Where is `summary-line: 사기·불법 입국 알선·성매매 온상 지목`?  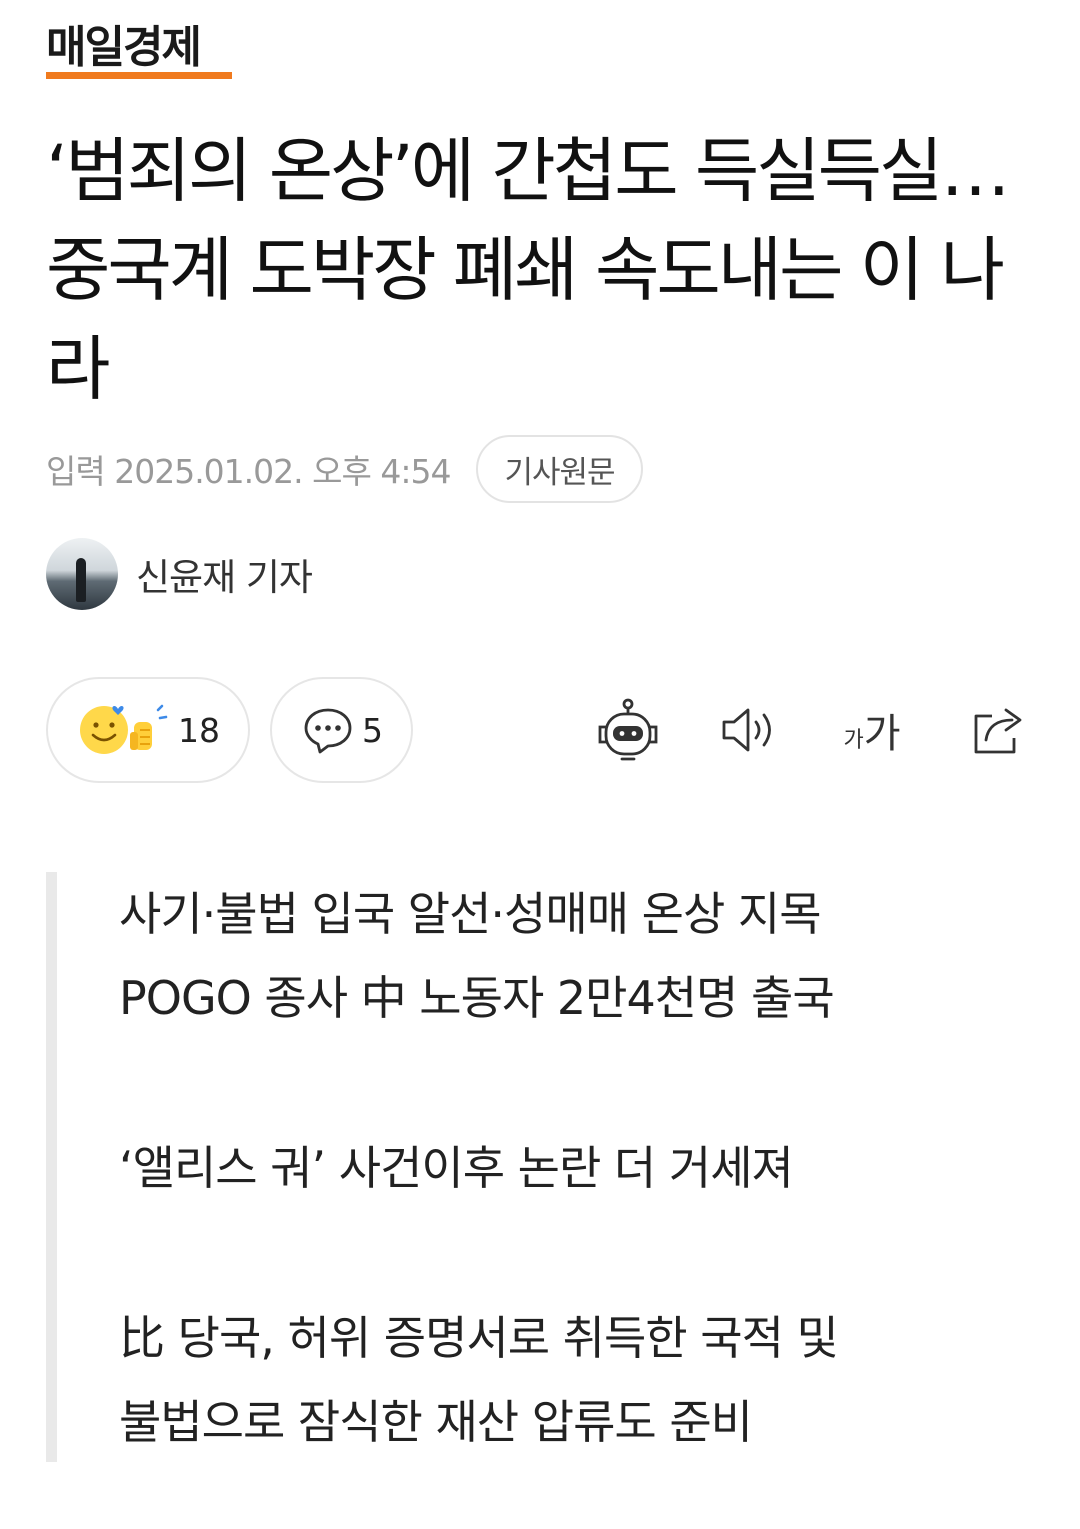
summary-line: 사기·불법 입국 알선·성매매 온상 지목 is located at coordinates (470, 914).